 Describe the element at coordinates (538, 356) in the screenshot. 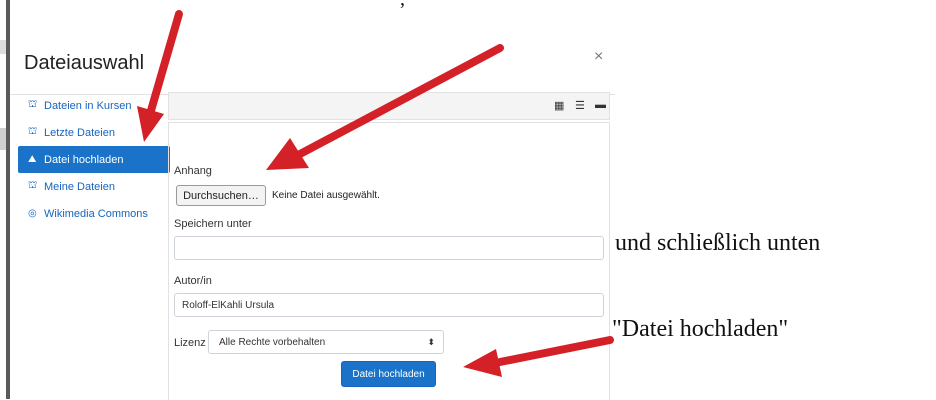

I see `arrow-to-upload-button` at that location.